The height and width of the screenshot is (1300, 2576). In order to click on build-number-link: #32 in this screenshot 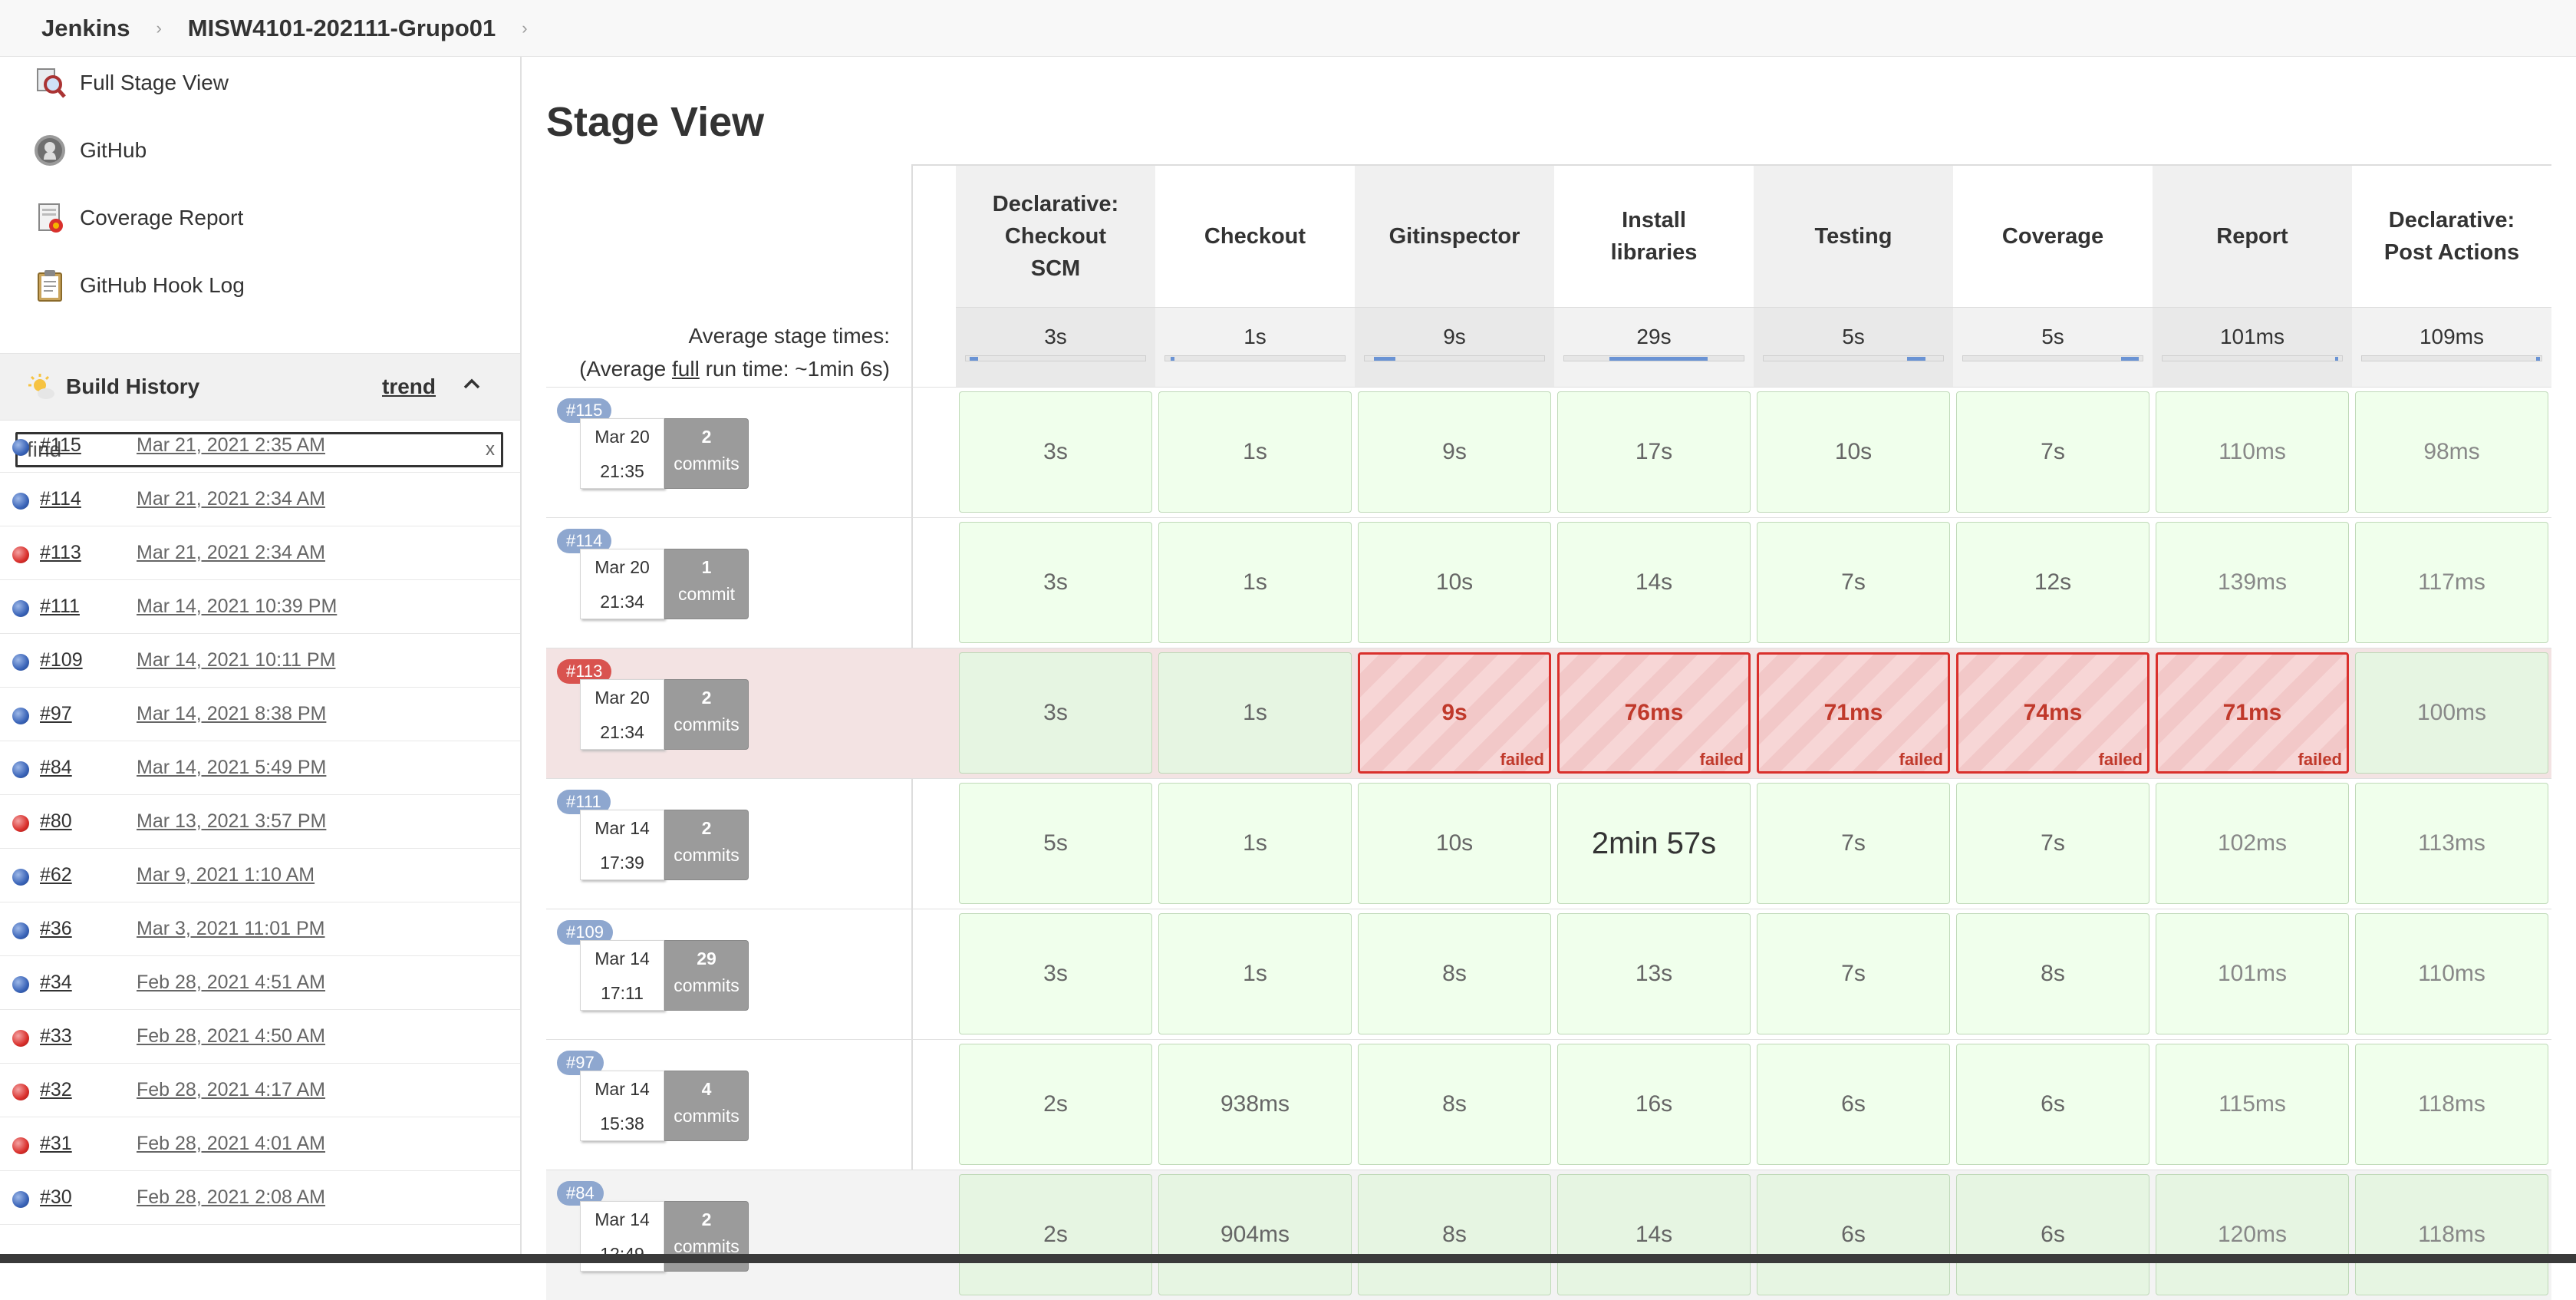, I will do `click(56, 1090)`.